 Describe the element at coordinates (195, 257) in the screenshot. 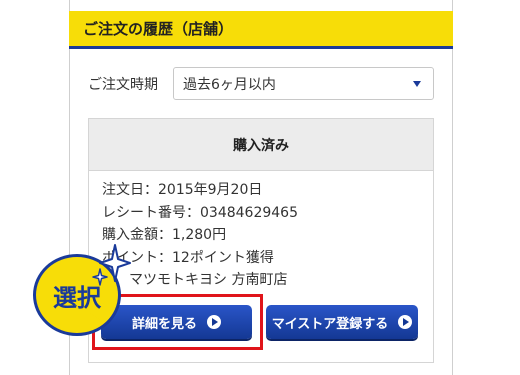

I see `points-text: イント：12ポイント獲得` at that location.